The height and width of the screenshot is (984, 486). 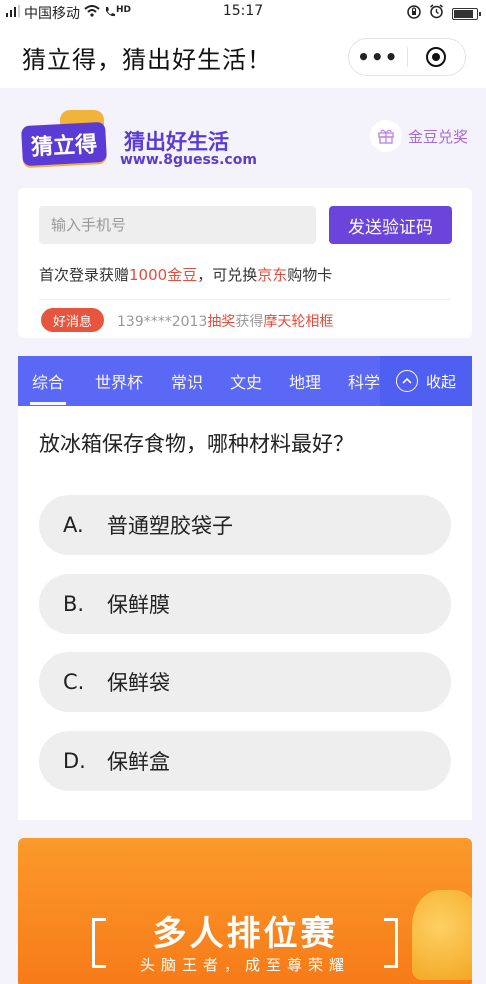 What do you see at coordinates (170, 526) in the screenshot?
I see `option-text: 普通塑胶袋子` at bounding box center [170, 526].